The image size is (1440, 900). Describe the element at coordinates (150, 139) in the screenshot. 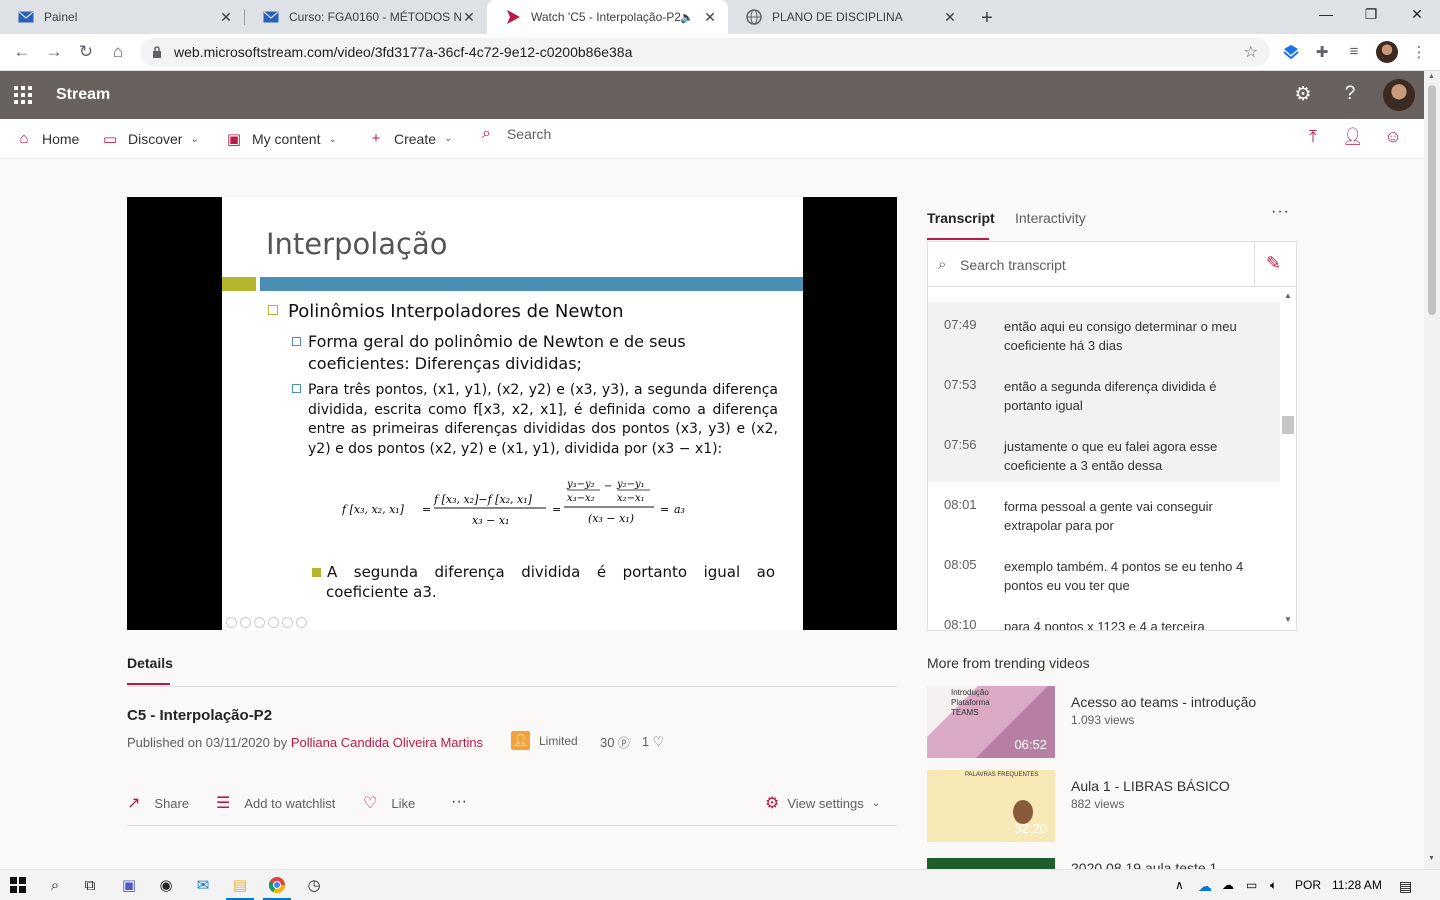

I see `nav-discover: ▭ Discover ⌄` at that location.